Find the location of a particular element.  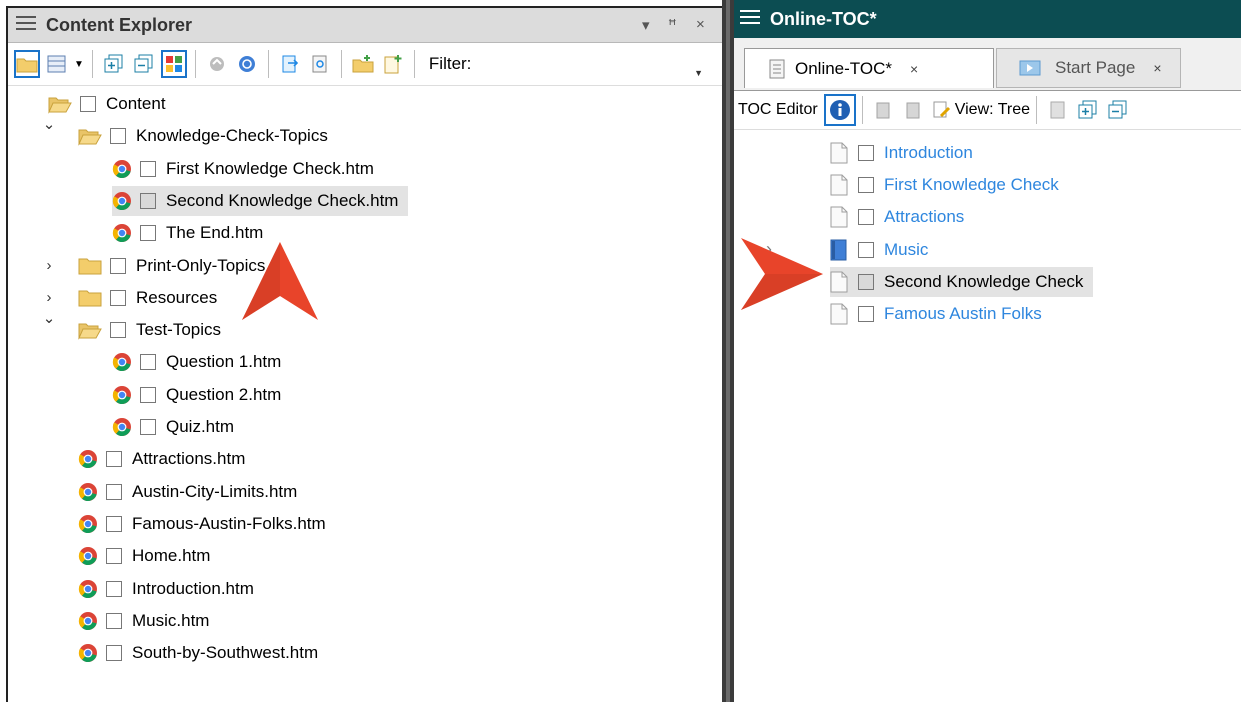

properties-button is located at coordinates (320, 64).